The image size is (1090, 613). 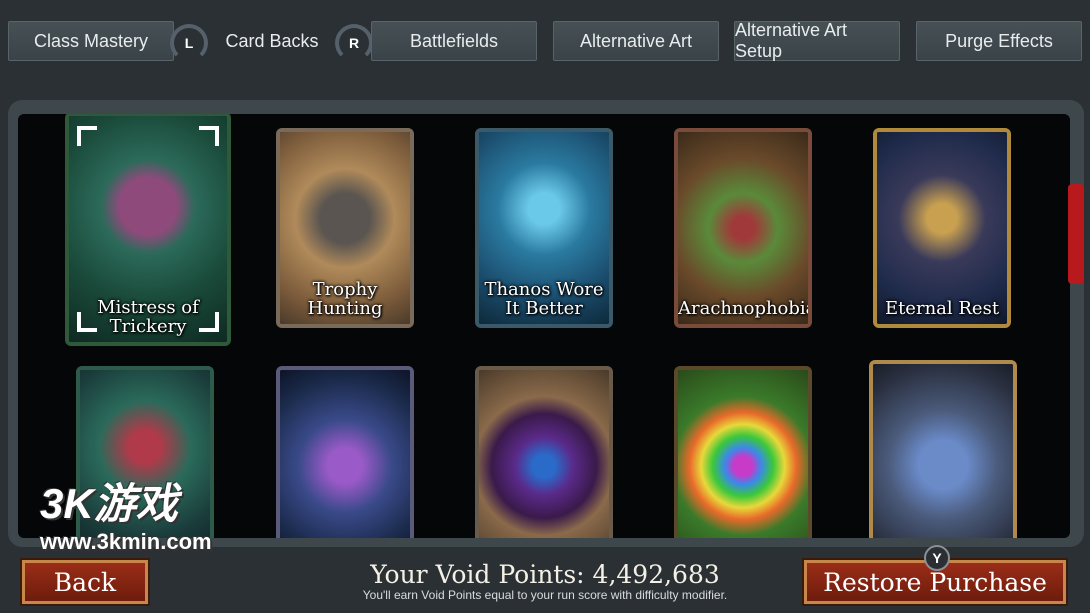 I want to click on watermark-url: www.3kmin.com, so click(x=126, y=541).